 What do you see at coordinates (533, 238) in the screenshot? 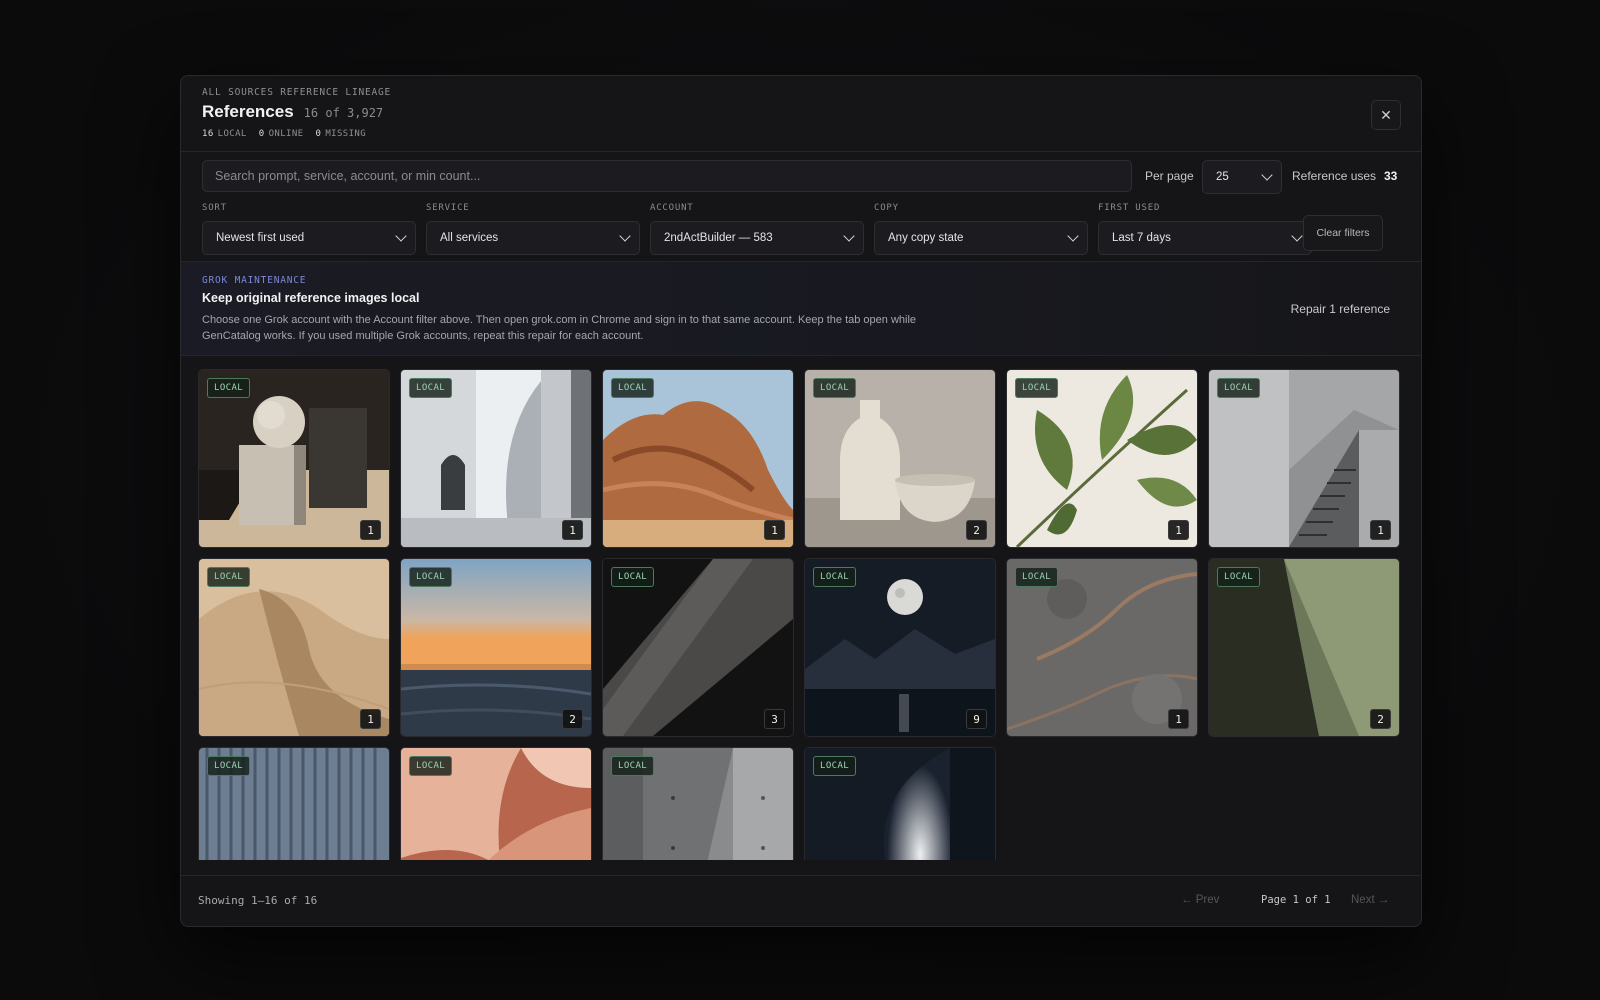
I see `service-select: All services` at bounding box center [533, 238].